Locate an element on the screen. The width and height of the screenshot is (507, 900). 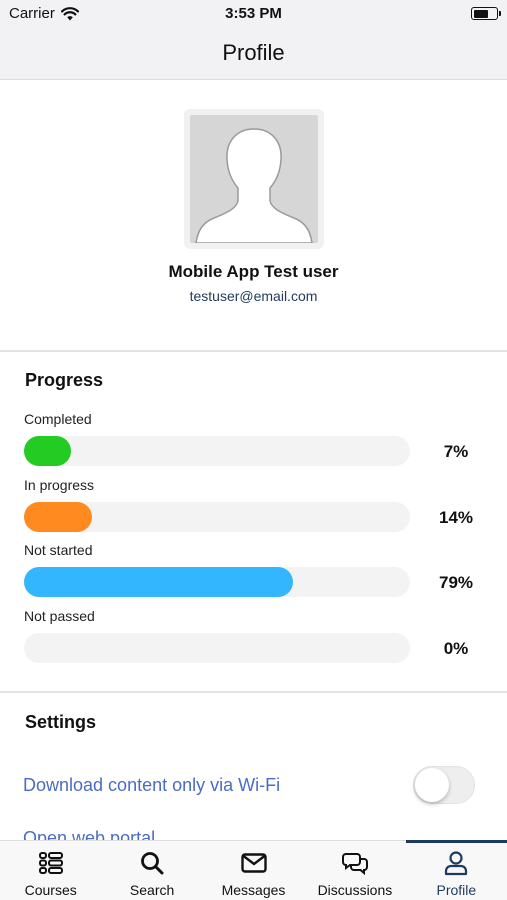
progress-percent: 0% is located at coordinates (456, 648).